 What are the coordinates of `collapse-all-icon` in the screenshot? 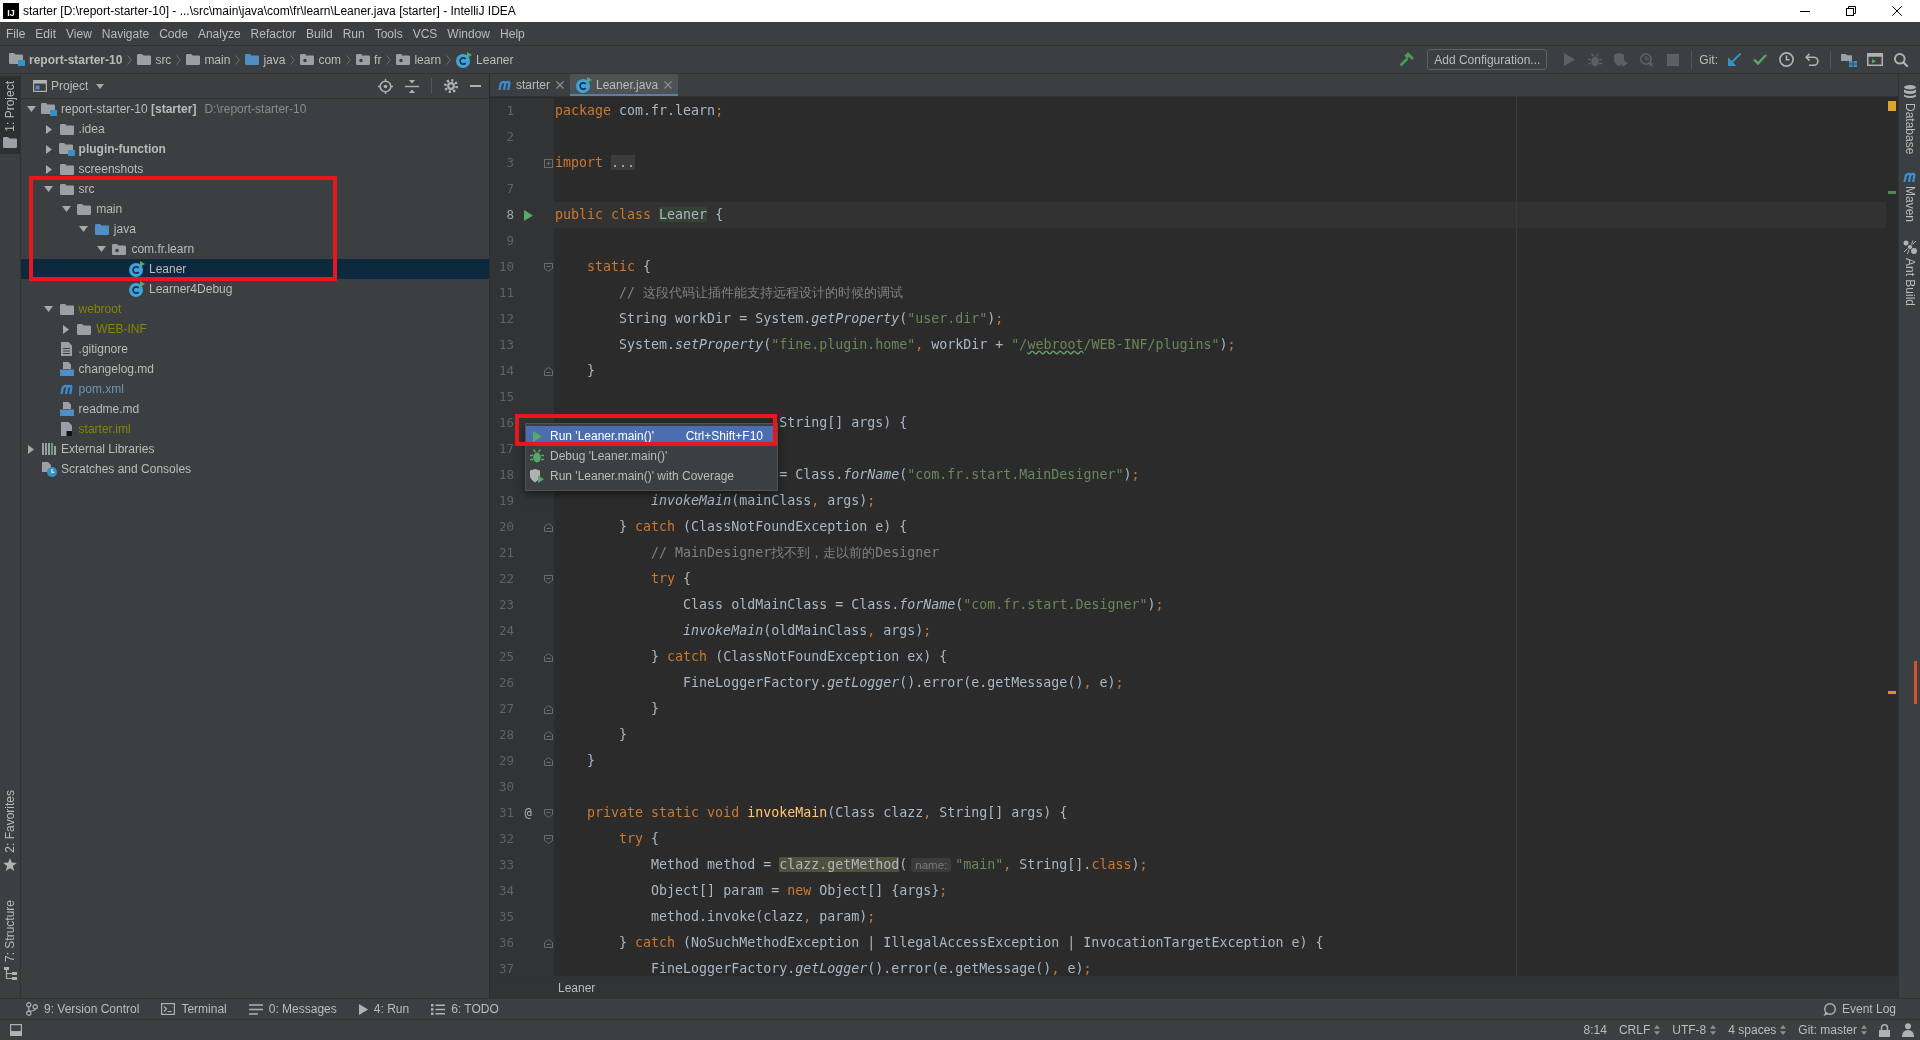 It's located at (412, 86).